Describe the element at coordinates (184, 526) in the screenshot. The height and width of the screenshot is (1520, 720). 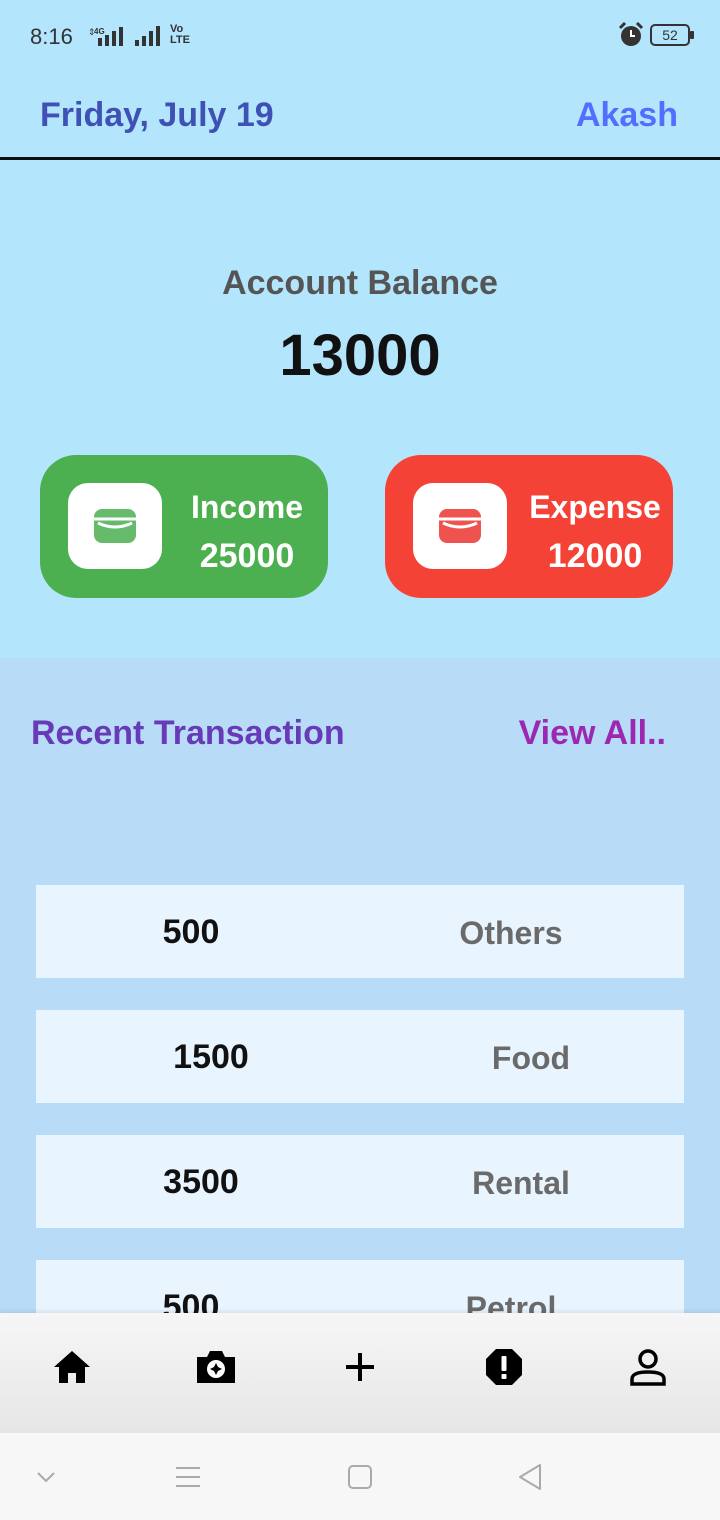
I see `income-card: Income 25000` at that location.